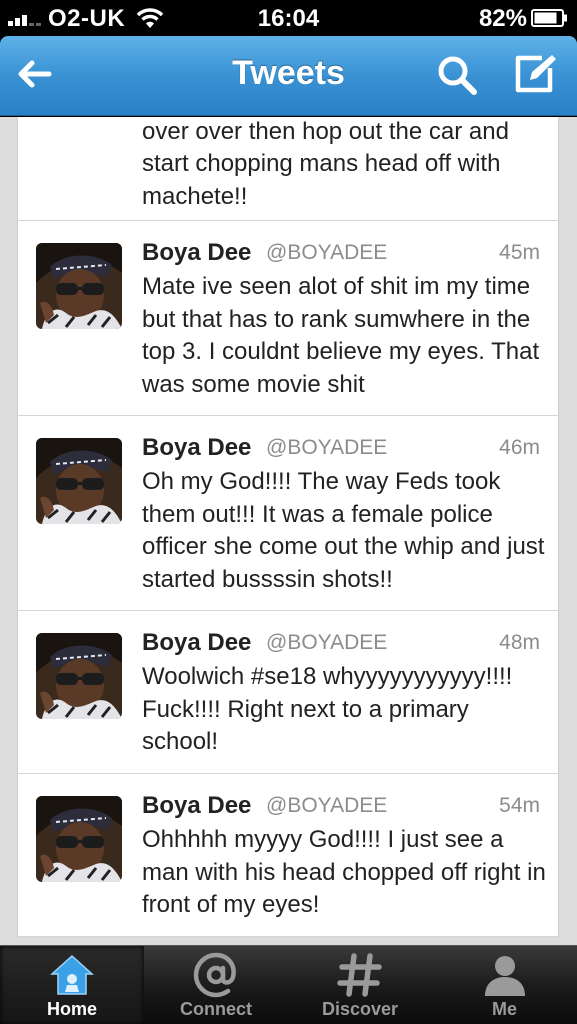 The image size is (577, 1024). Describe the element at coordinates (359, 975) in the screenshot. I see `hashtag-icon` at that location.